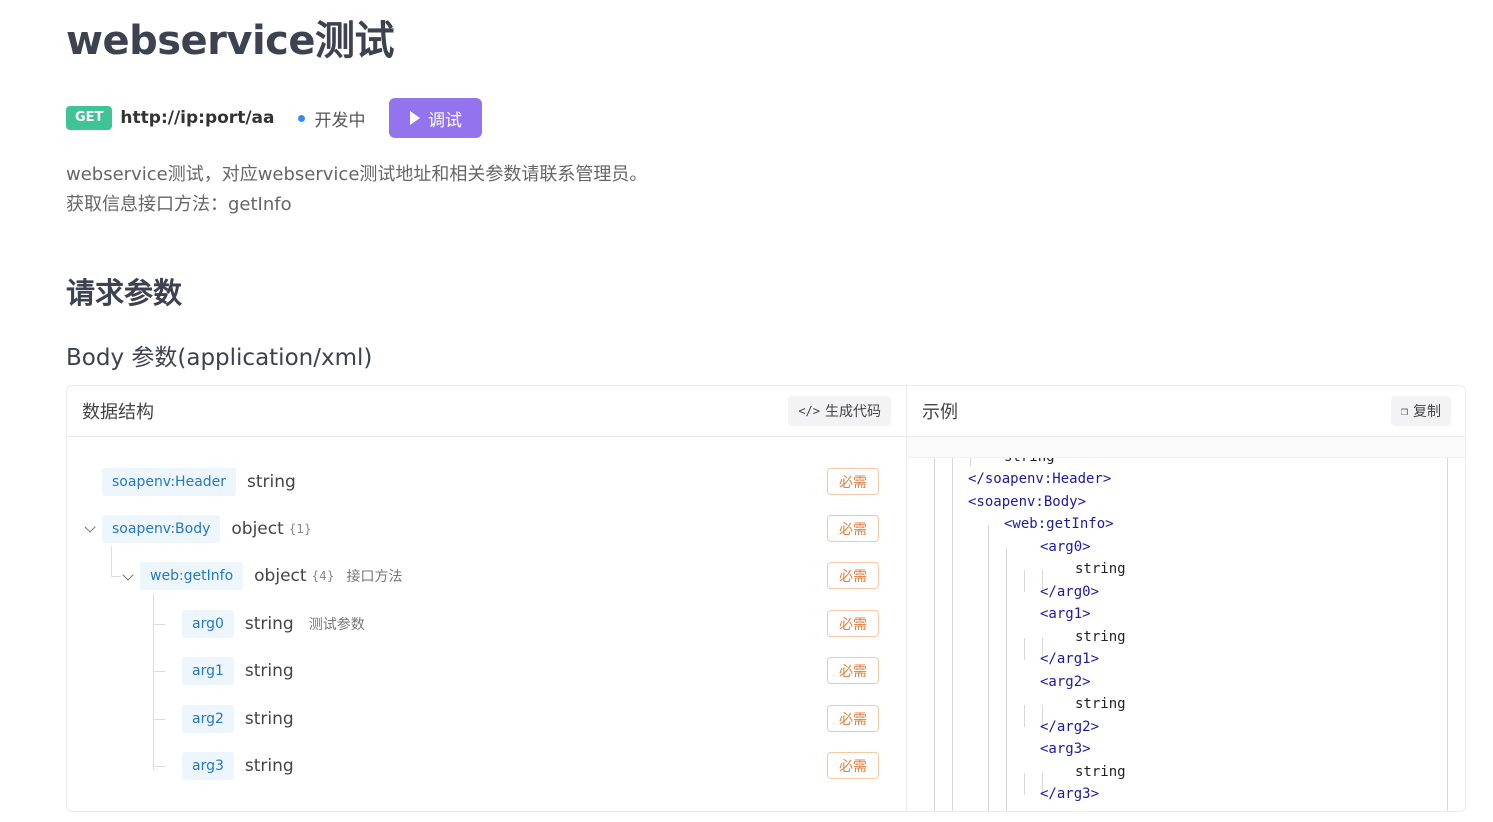 The width and height of the screenshot is (1493, 822). What do you see at coordinates (1065, 614) in the screenshot?
I see `code-line: <arg1>` at bounding box center [1065, 614].